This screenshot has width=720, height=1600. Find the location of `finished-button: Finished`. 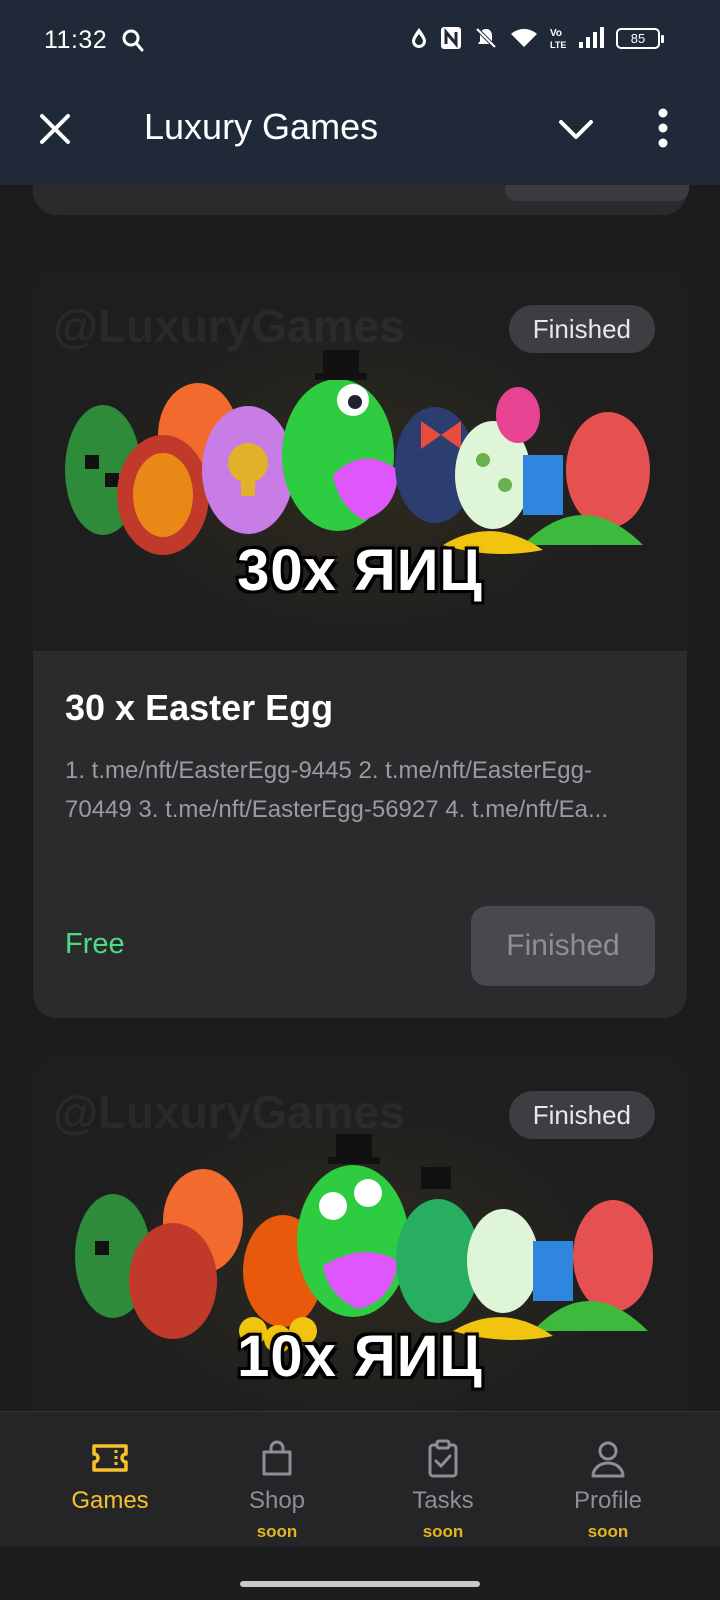

finished-button: Finished is located at coordinates (563, 946).